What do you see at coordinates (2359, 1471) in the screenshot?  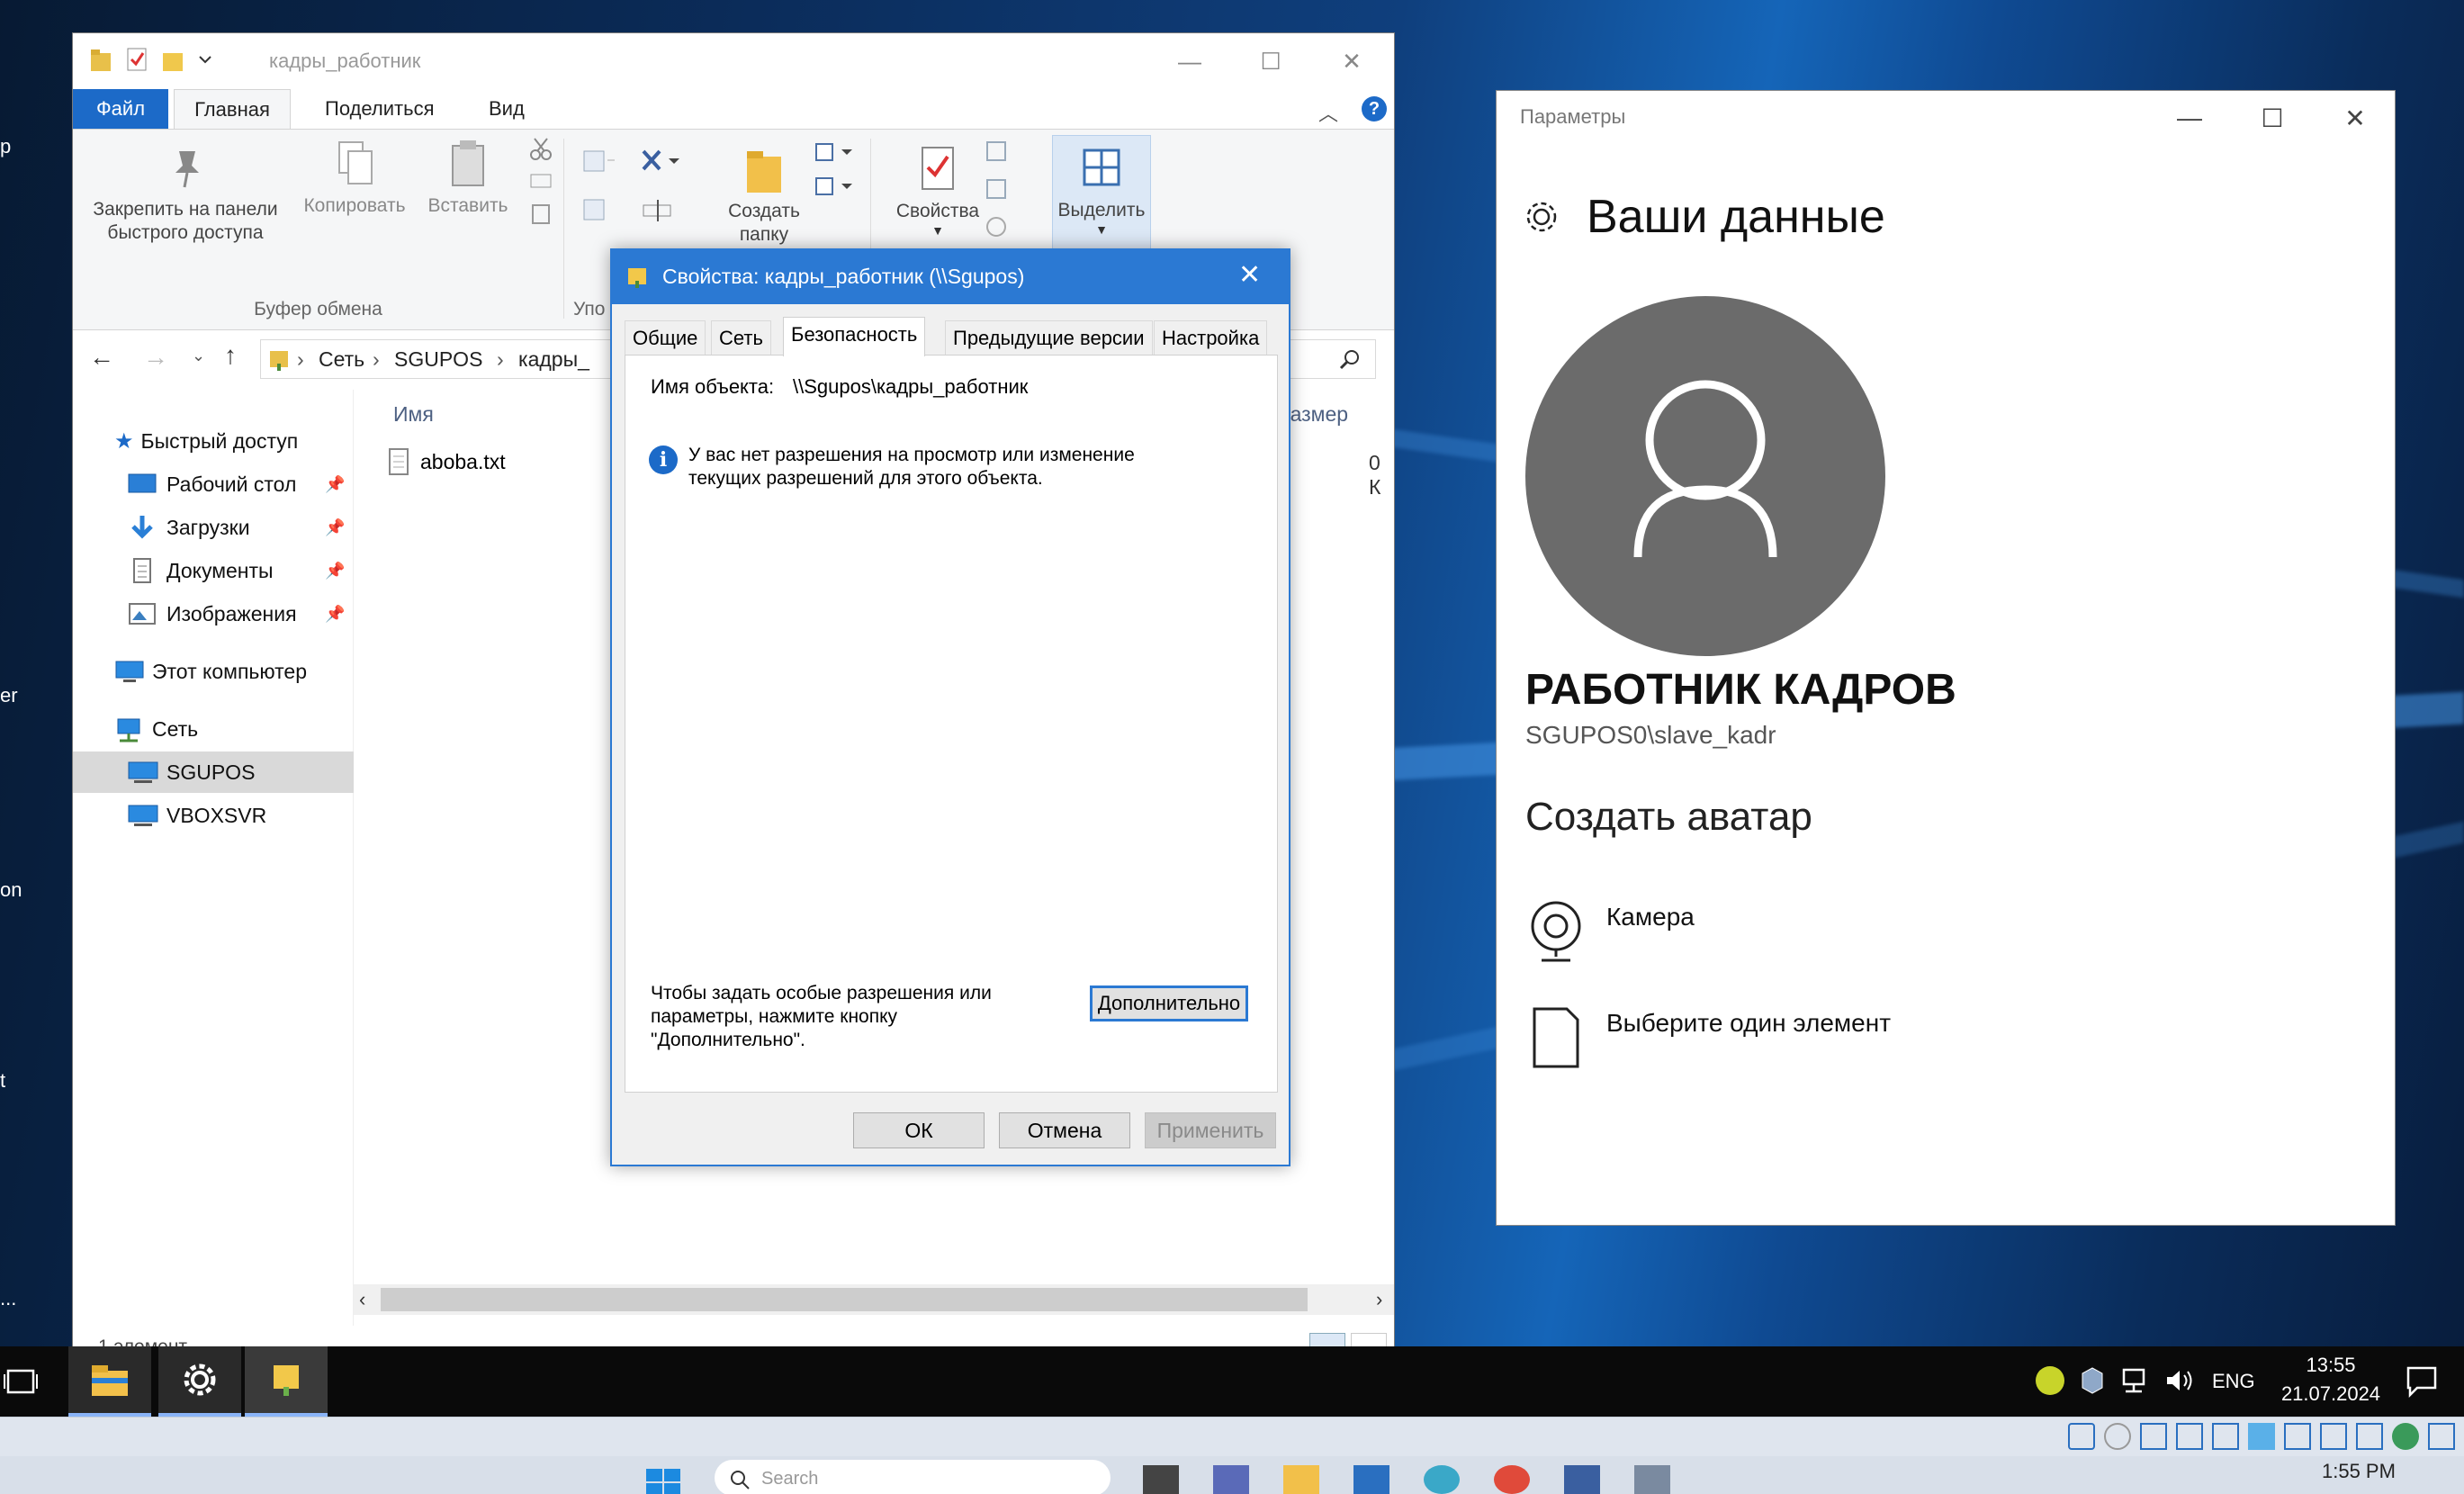 I see `host-clock: 1:55 PM` at bounding box center [2359, 1471].